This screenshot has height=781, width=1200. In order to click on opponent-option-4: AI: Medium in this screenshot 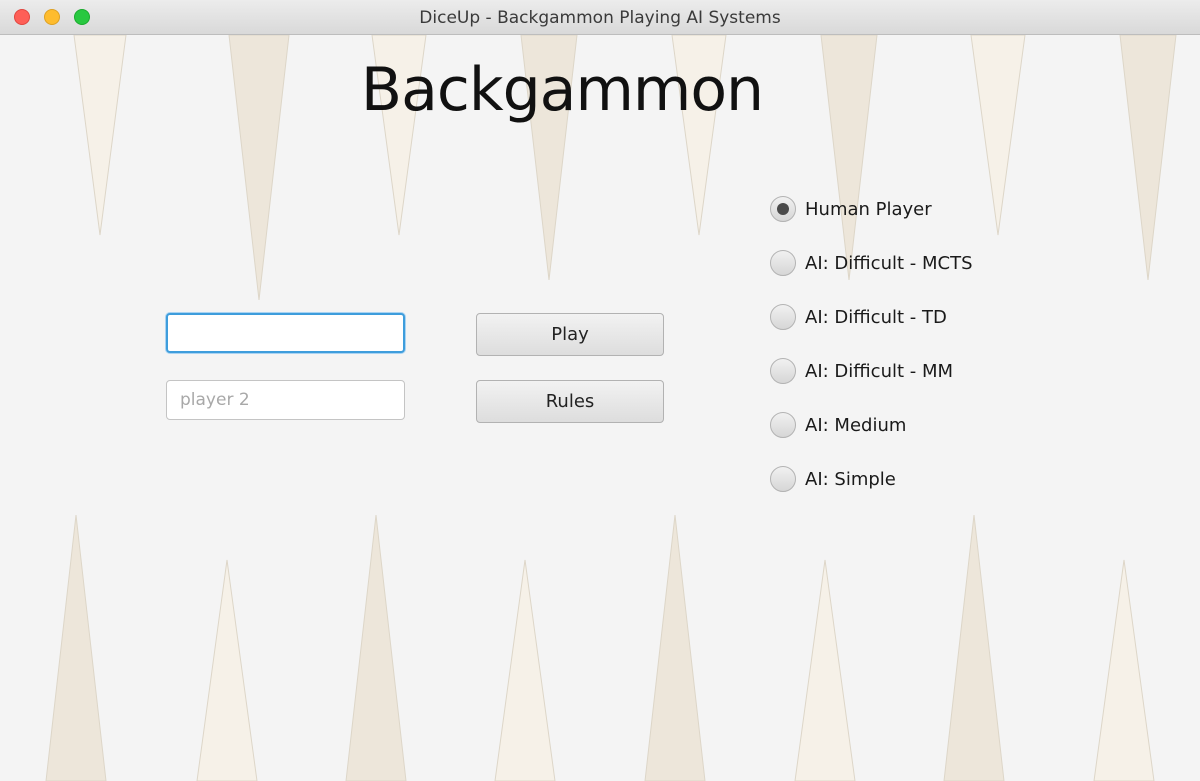, I will do `click(838, 425)`.